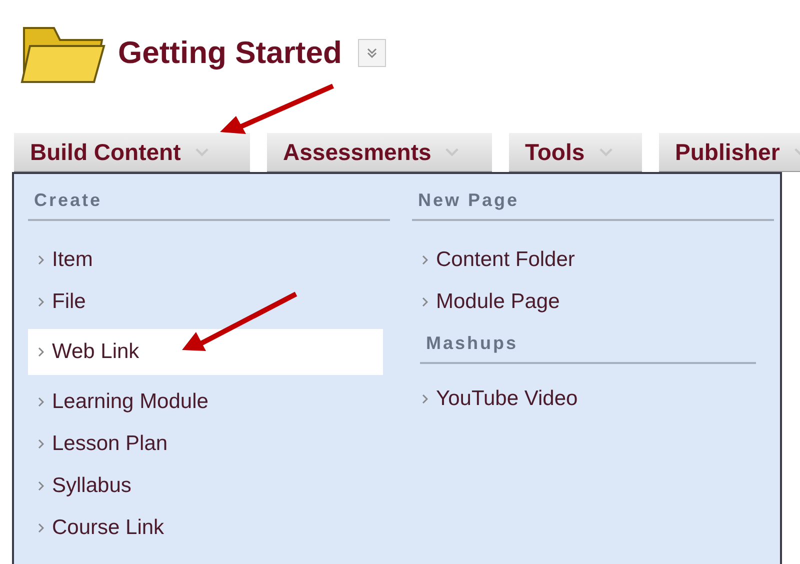 This screenshot has width=800, height=564. Describe the element at coordinates (209, 402) in the screenshot. I see `menu-item: Learning Module` at that location.